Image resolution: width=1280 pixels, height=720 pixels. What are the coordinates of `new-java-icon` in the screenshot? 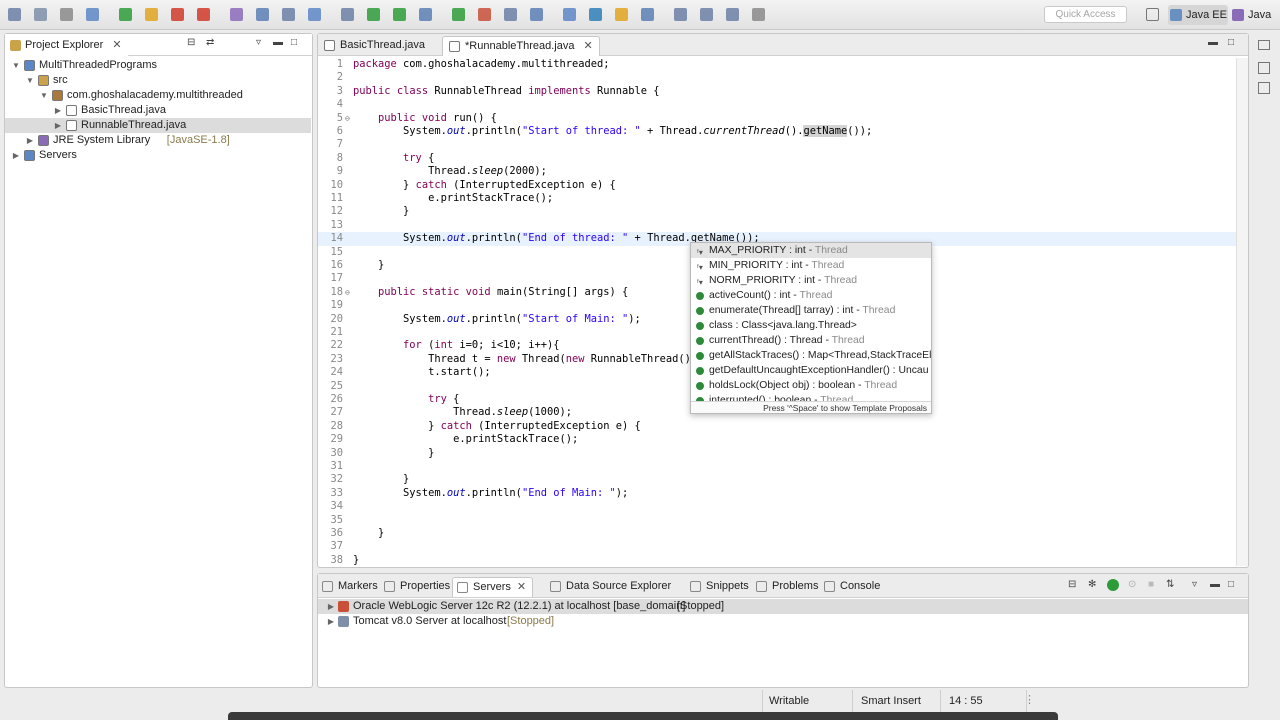 It's located at (536, 14).